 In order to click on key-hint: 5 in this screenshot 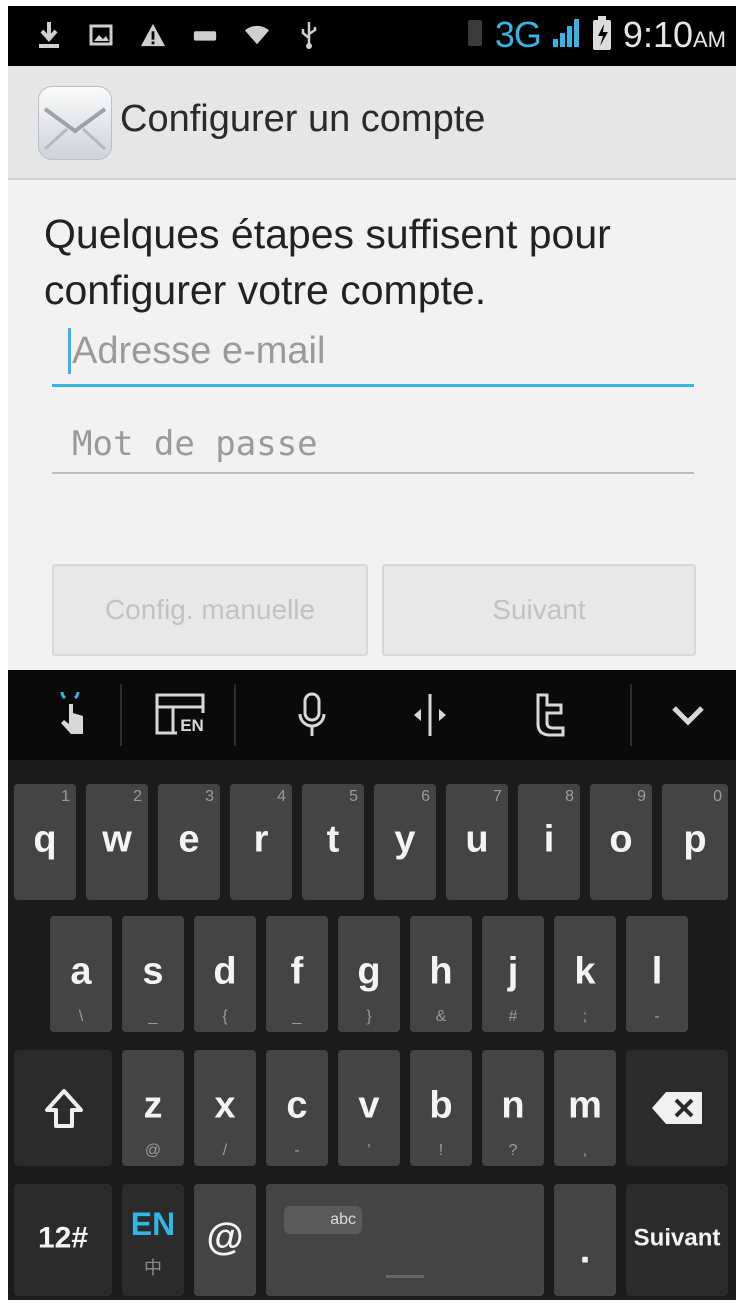, I will do `click(353, 796)`.